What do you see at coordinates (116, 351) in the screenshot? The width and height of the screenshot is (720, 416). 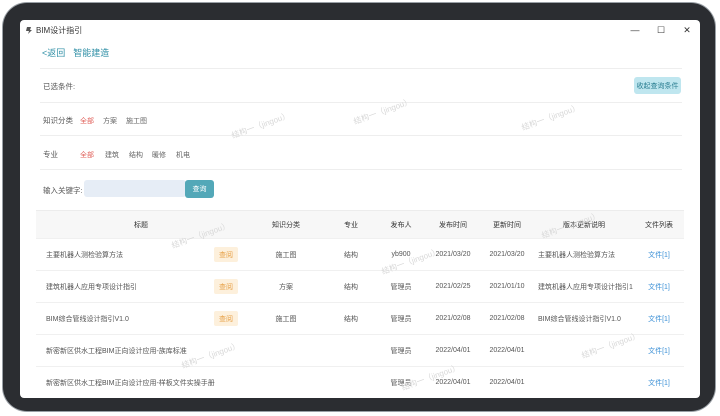 I see `row-title: 新密新区供水工程BIM正向设计应用-族库标准` at bounding box center [116, 351].